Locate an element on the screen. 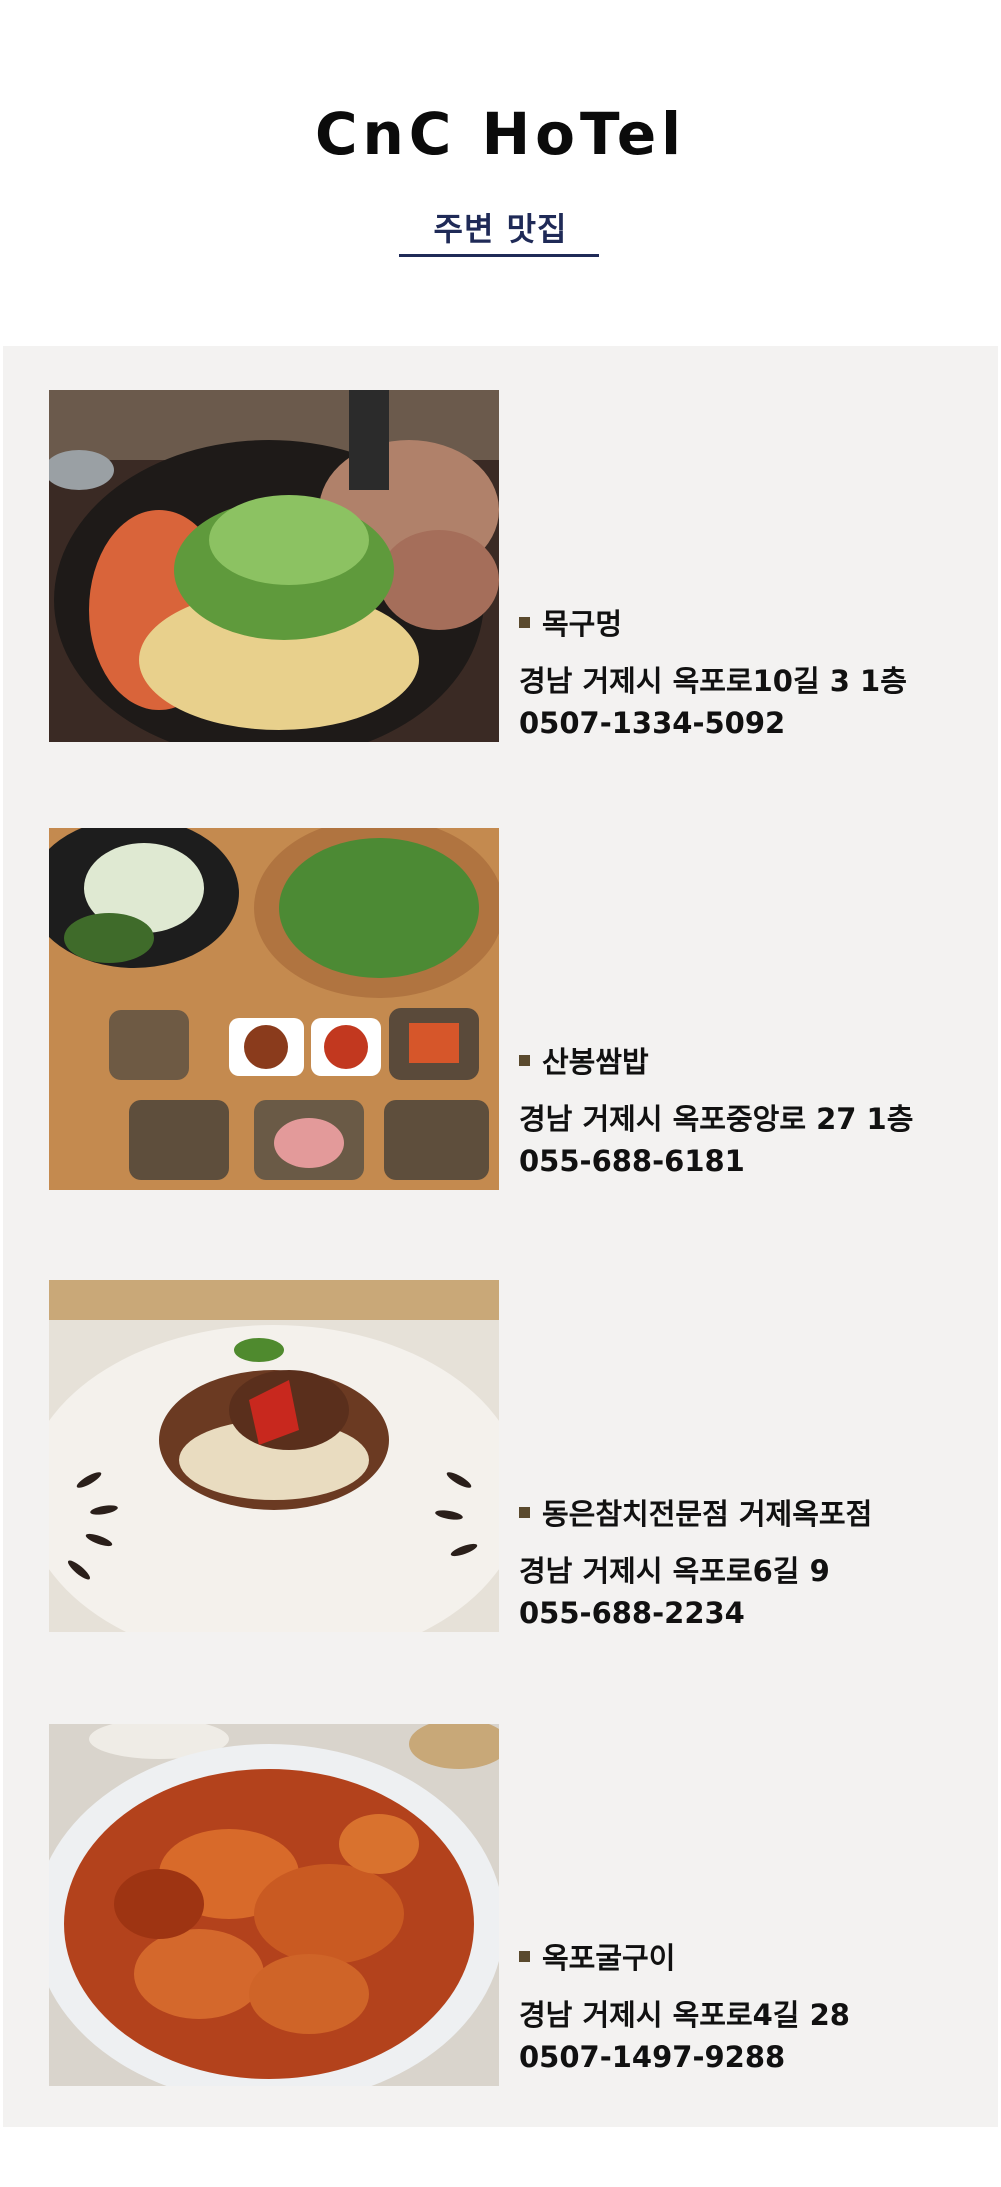  restaurant-address: 경남 거제시 옥포로10길 3 1층 is located at coordinates (713, 681).